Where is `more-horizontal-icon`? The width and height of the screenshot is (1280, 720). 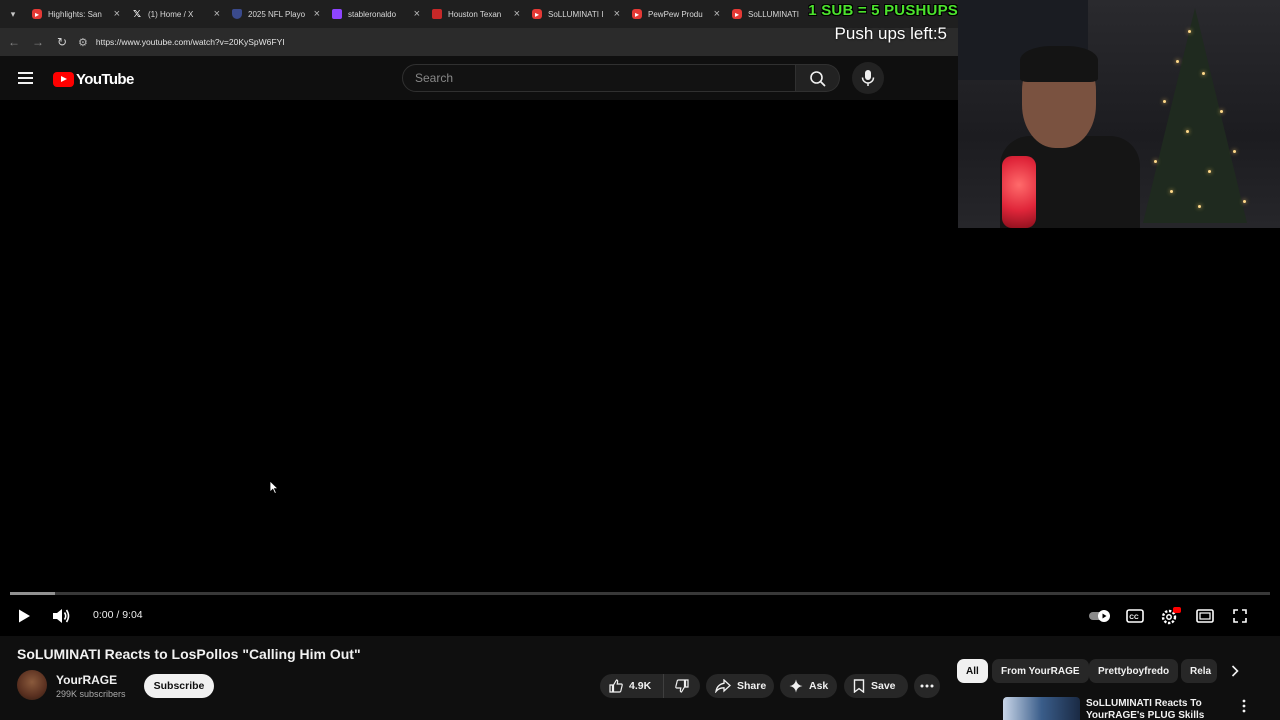 more-horizontal-icon is located at coordinates (927, 686).